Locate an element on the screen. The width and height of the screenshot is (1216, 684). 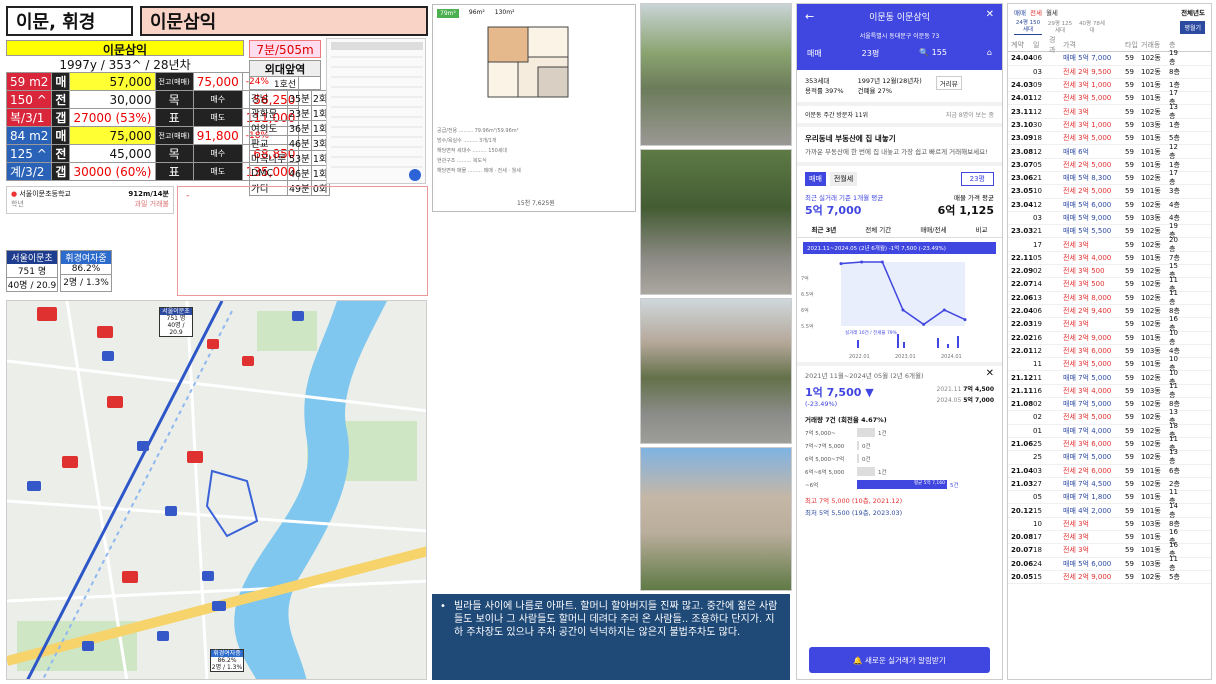
phone-address: 서울특별시 동대문구 이문동 73 is located at coordinates (899, 36).